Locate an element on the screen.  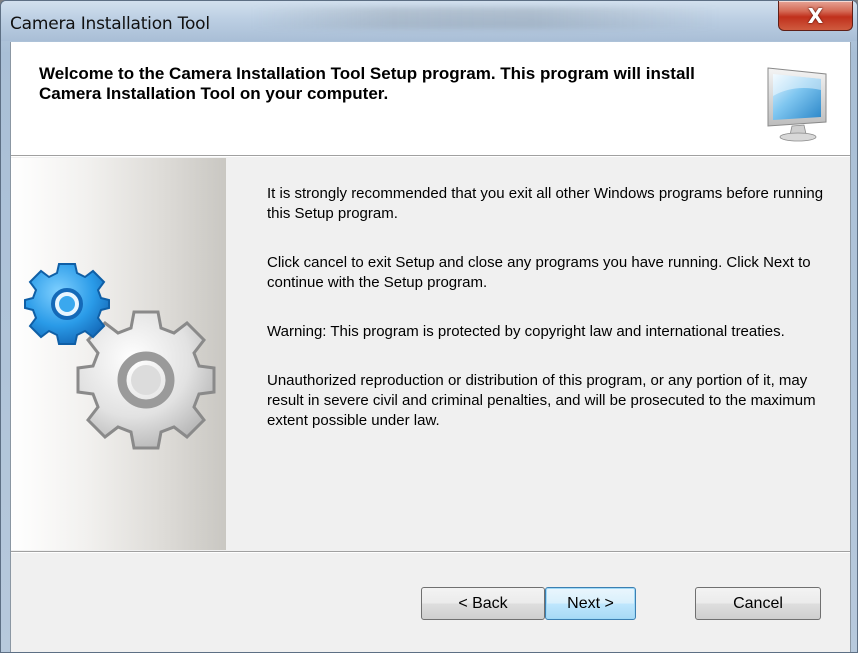
monitor-icon is located at coordinates (797, 104).